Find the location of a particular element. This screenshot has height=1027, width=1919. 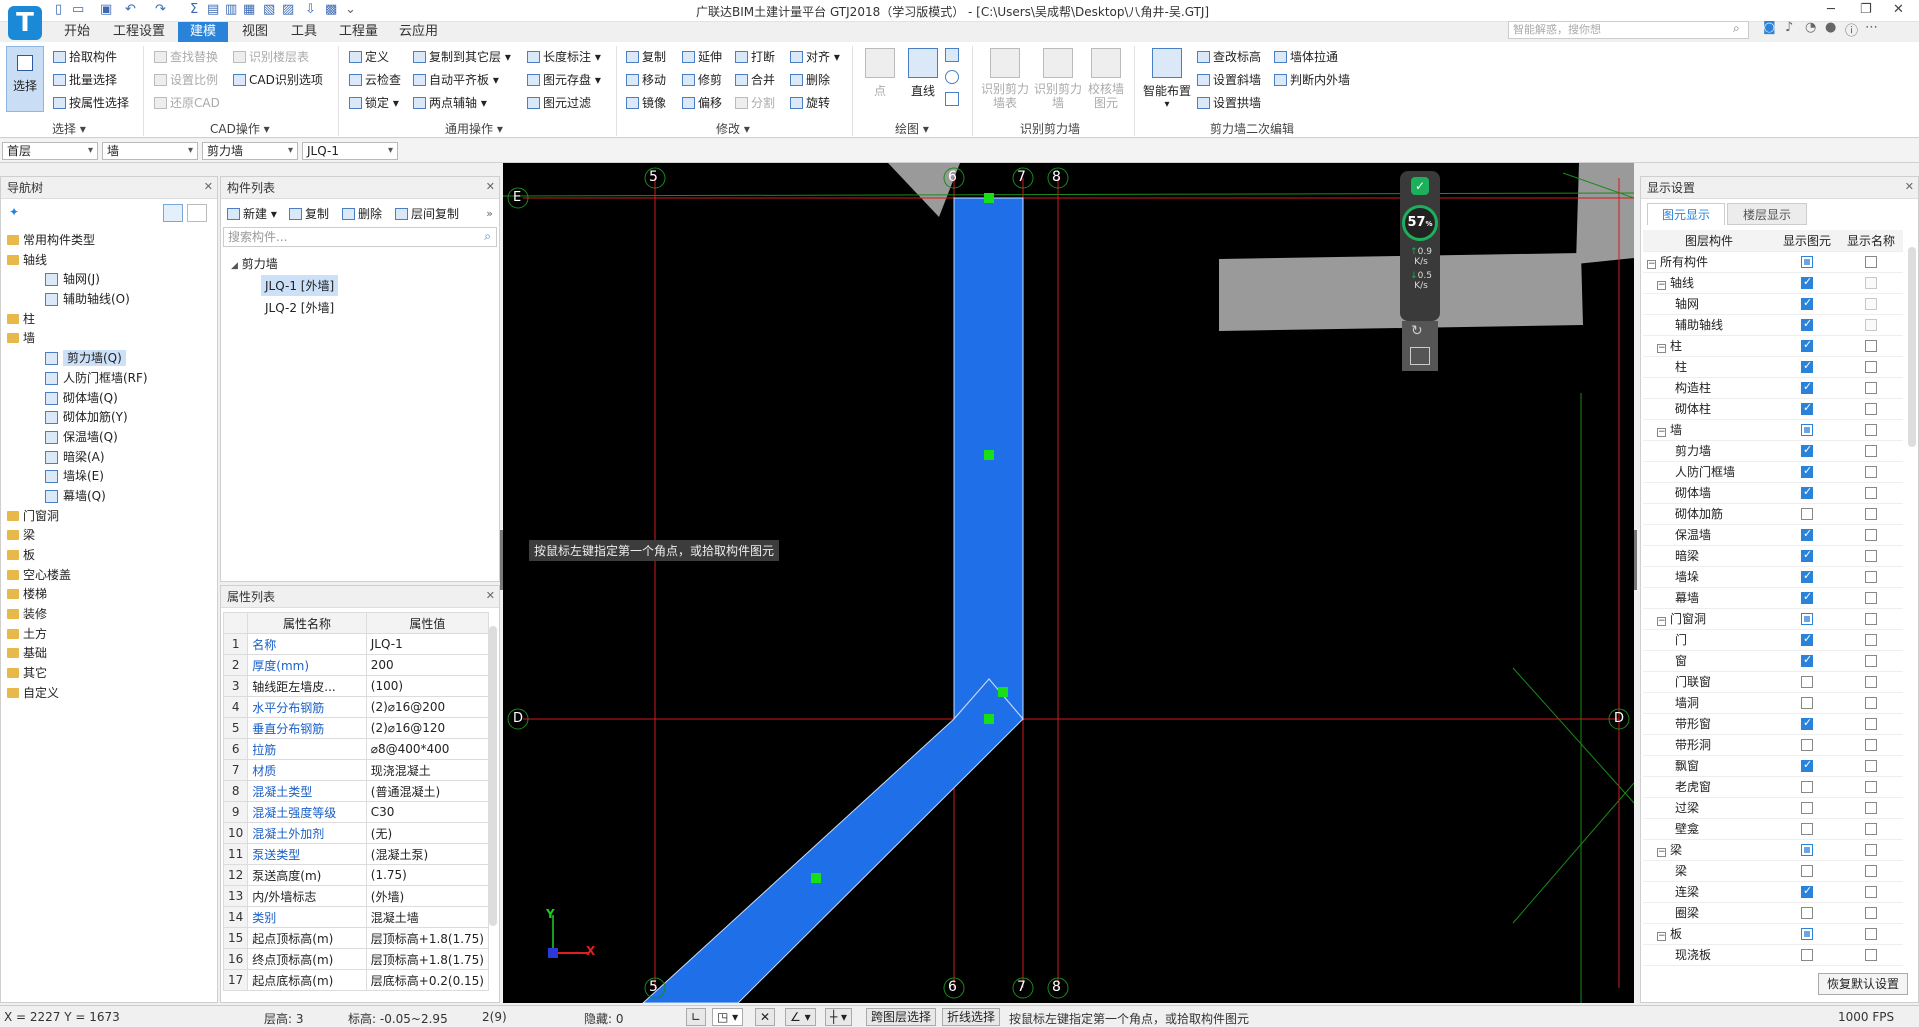

nav-item: 人防门框墙(RF) is located at coordinates (109, 379).